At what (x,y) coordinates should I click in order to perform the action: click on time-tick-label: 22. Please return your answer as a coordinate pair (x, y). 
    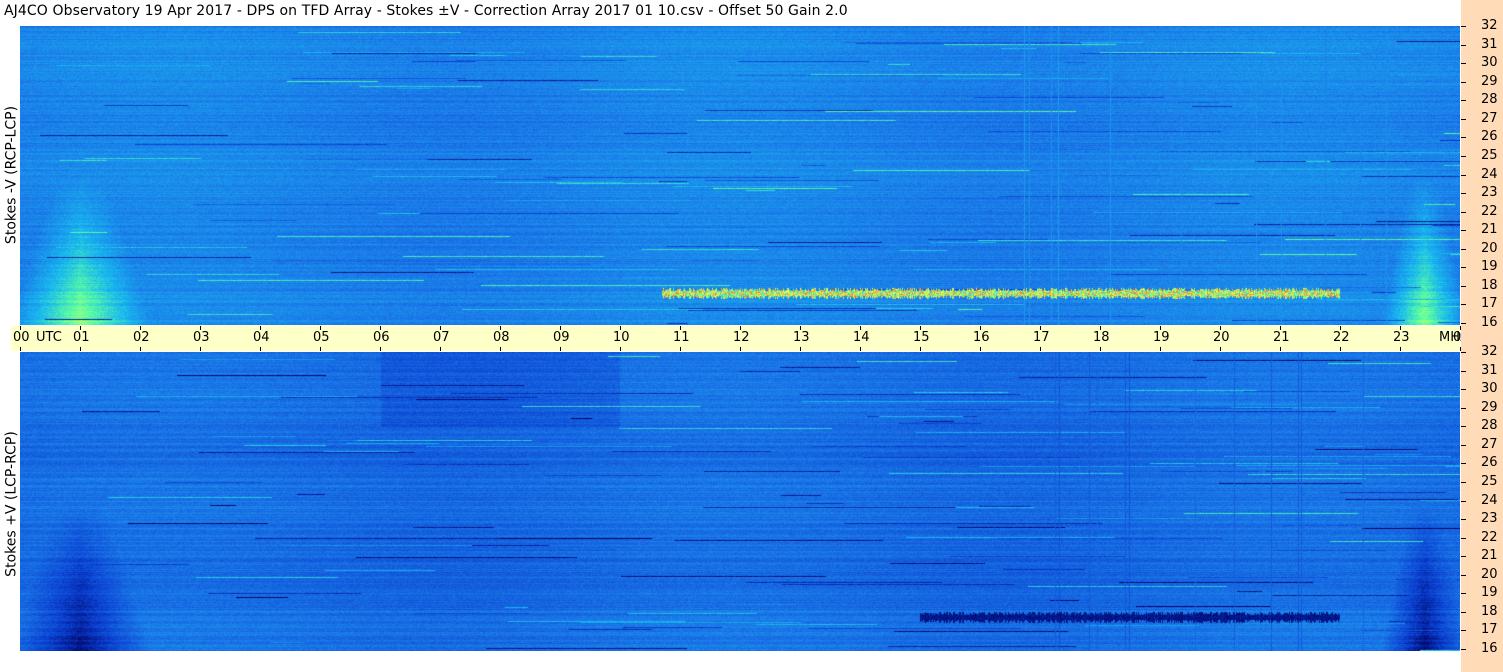
    Looking at the image, I should click on (1341, 337).